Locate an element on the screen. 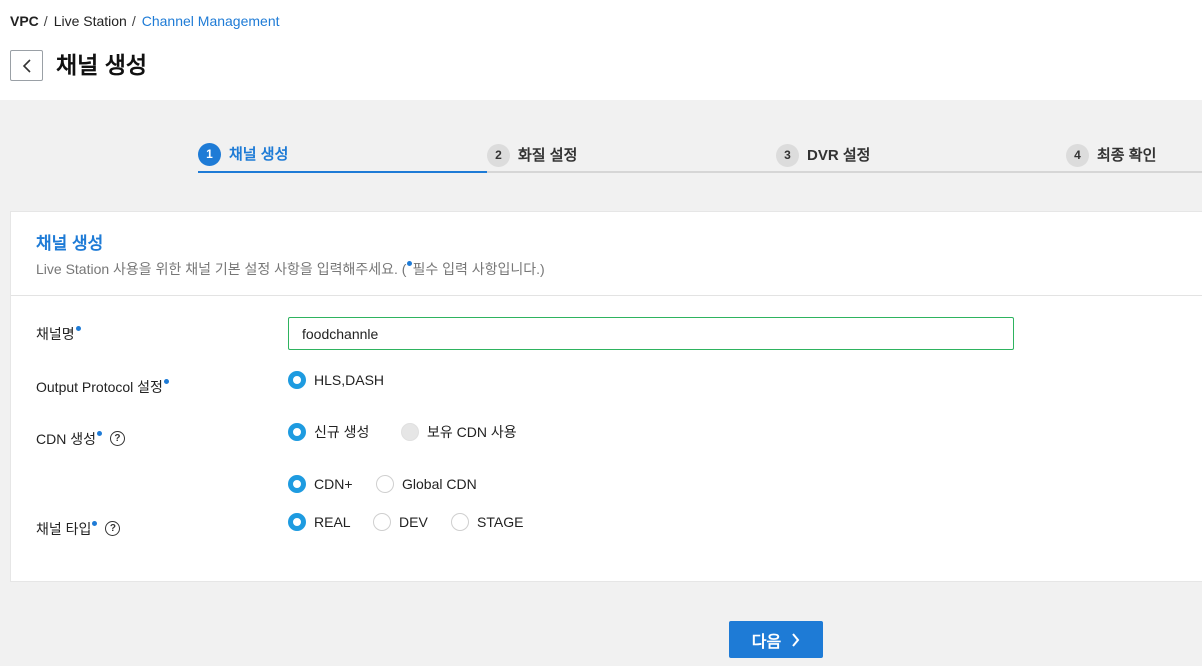 The height and width of the screenshot is (666, 1202). step-number: 4 is located at coordinates (1077, 155).